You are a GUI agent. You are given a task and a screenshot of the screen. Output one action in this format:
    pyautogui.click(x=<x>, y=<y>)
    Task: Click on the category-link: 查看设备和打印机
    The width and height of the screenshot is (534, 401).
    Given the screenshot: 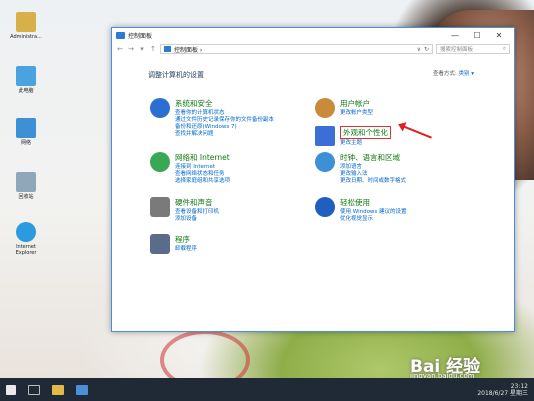 What is the action you would take?
    pyautogui.click(x=197, y=212)
    